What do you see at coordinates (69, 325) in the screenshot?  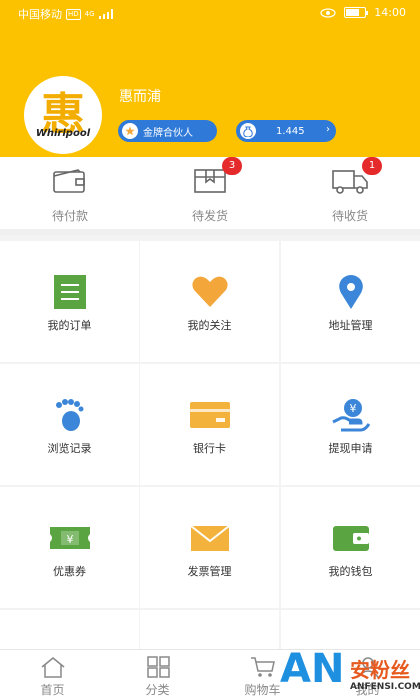 I see `menu-label: 我的订单` at bounding box center [69, 325].